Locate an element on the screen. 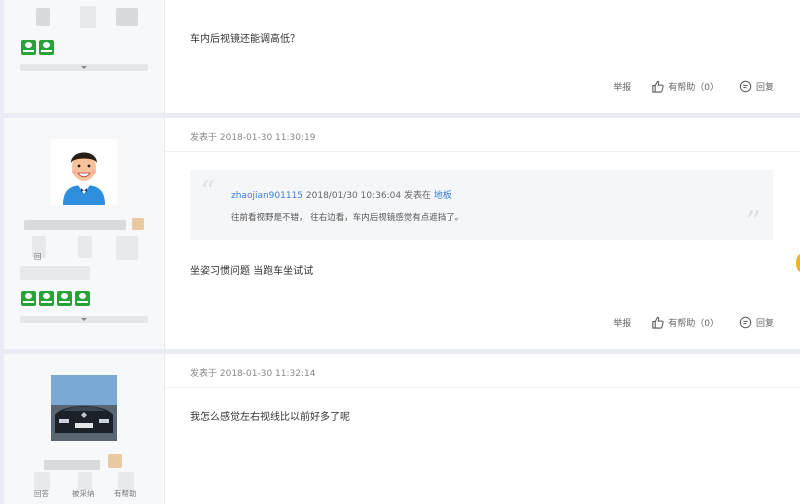 This screenshot has width=800, height=504. post-content: 坐姿习惯问题 当跑车坐试试 is located at coordinates (252, 271).